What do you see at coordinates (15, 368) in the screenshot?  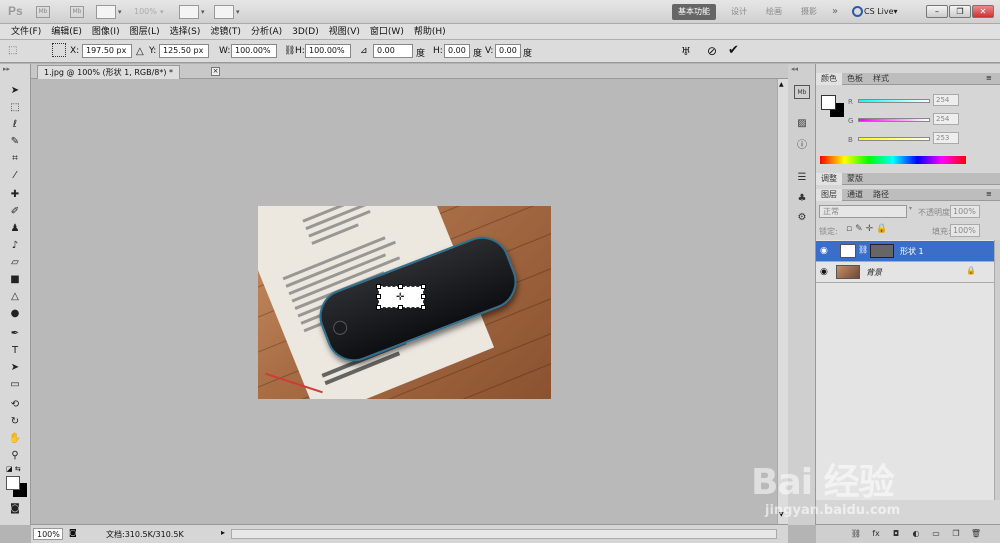 I see `path-select-tool-icon: ➤` at bounding box center [15, 368].